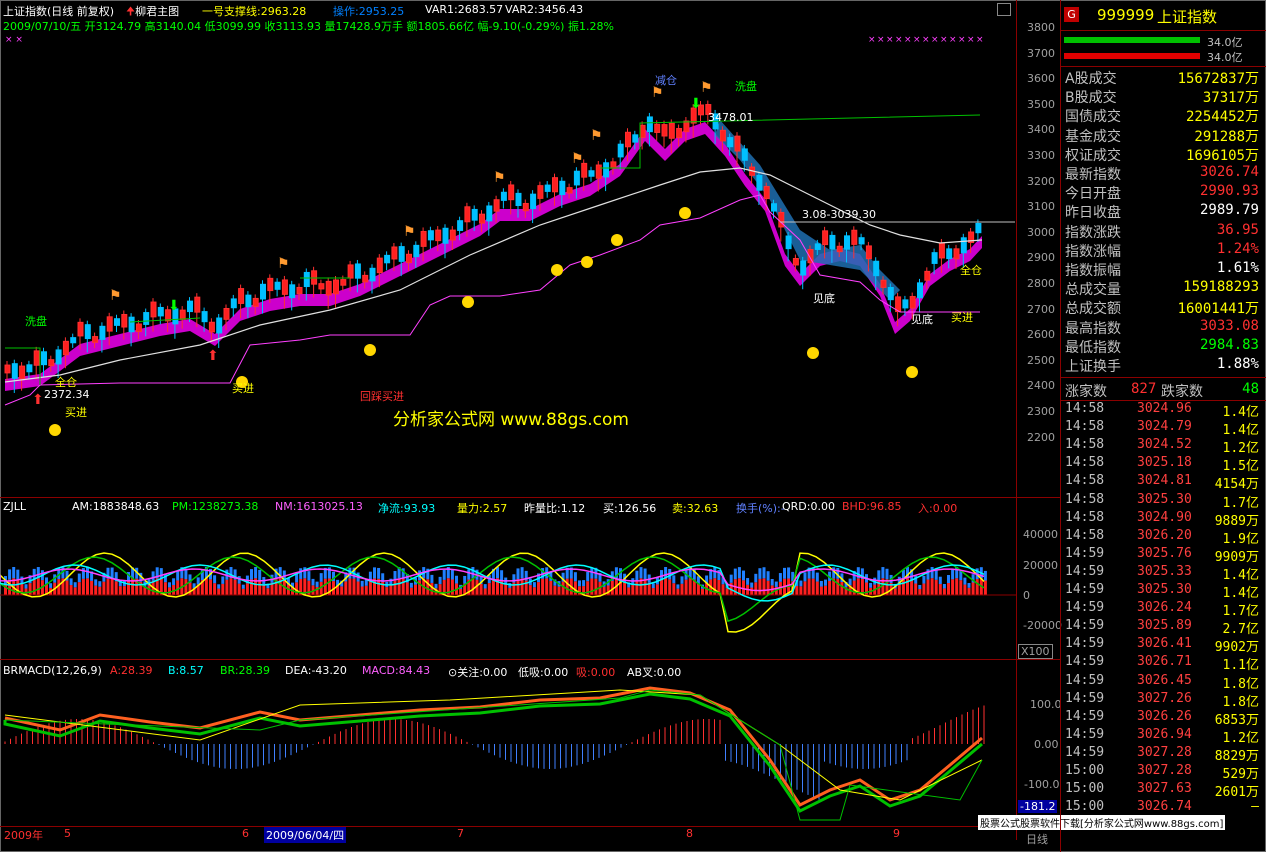  I want to click on high-price-label: 3478.01, so click(731, 117).